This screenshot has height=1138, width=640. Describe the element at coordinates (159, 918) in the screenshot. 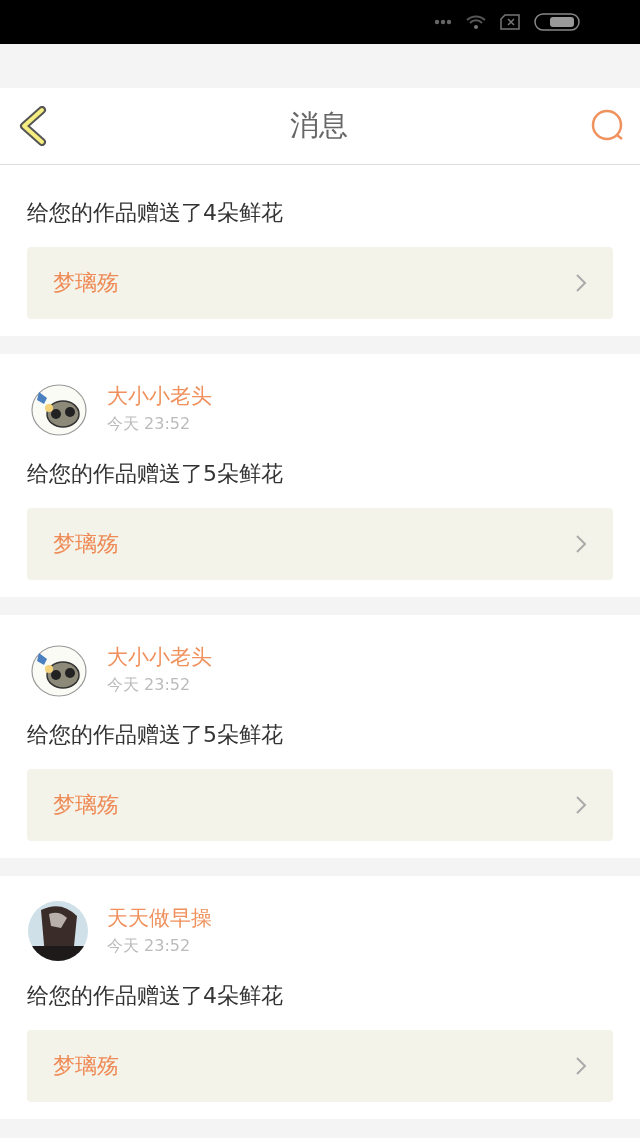

I see `sender-name: 天天做早操` at that location.